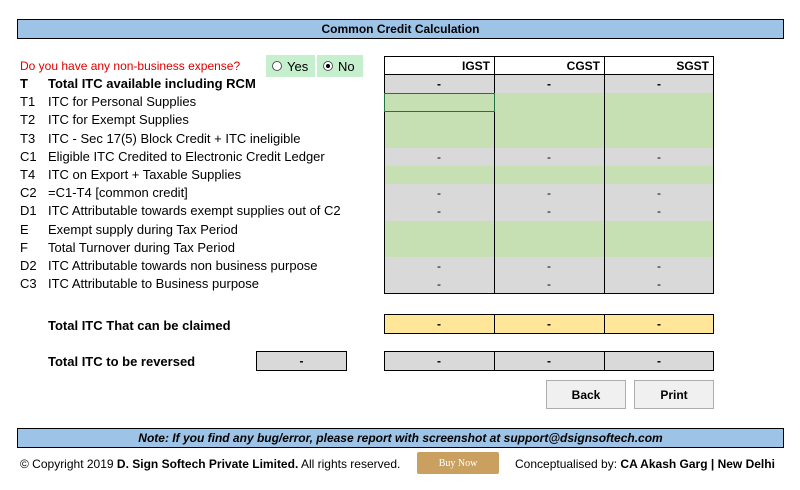 This screenshot has height=490, width=800. Describe the element at coordinates (141, 247) in the screenshot. I see `row-label: Total Turnover during Tax Period` at that location.